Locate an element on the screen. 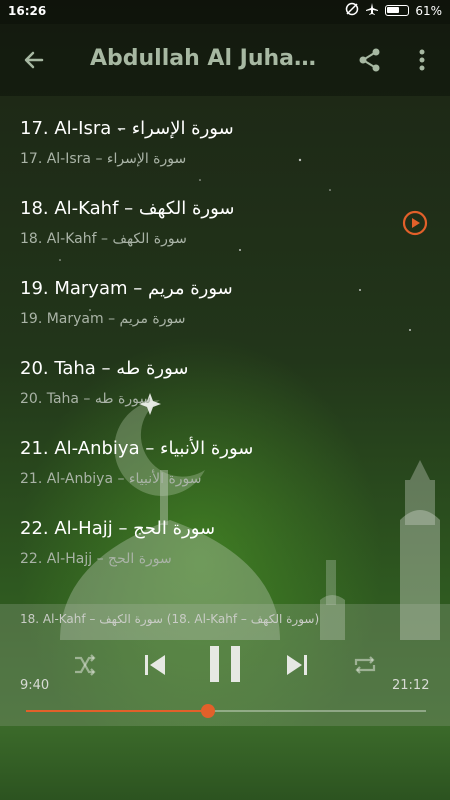 This screenshot has width=450, height=800. status-time: 16:26 is located at coordinates (27, 11).